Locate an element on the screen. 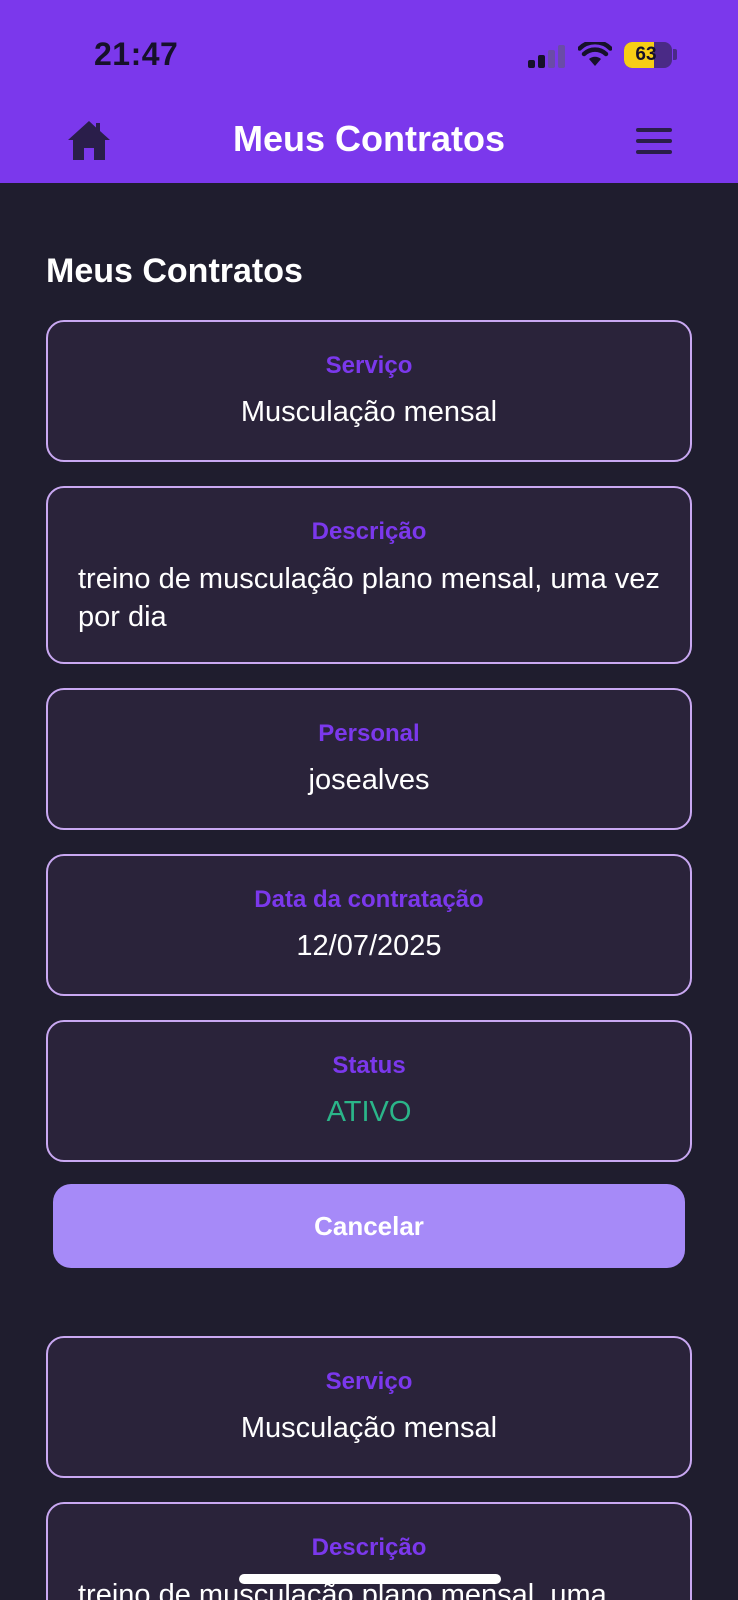 This screenshot has width=738, height=1600. personal-label: Personal is located at coordinates (369, 733).